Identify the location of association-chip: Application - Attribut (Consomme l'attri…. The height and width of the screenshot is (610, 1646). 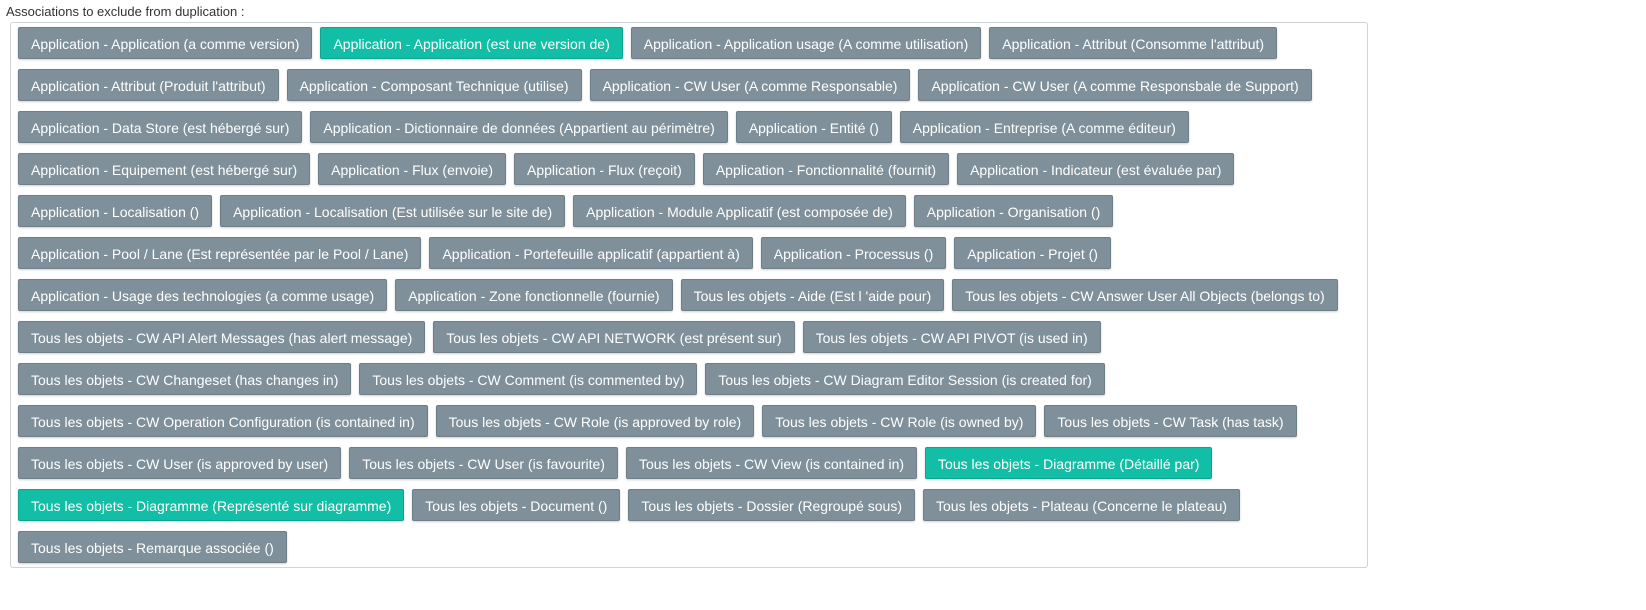
(1133, 43).